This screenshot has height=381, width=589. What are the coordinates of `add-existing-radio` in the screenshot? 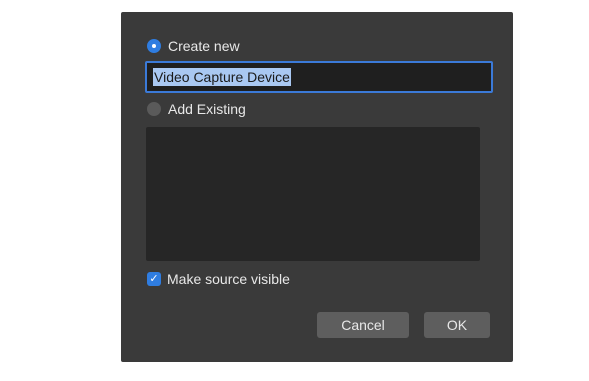 It's located at (154, 109).